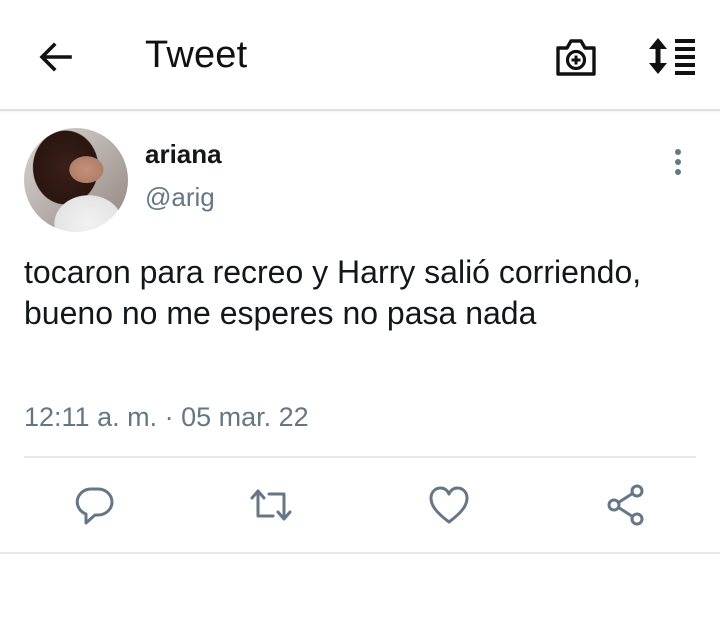 This screenshot has width=720, height=625. What do you see at coordinates (196, 55) in the screenshot?
I see `page-title: Tweet` at bounding box center [196, 55].